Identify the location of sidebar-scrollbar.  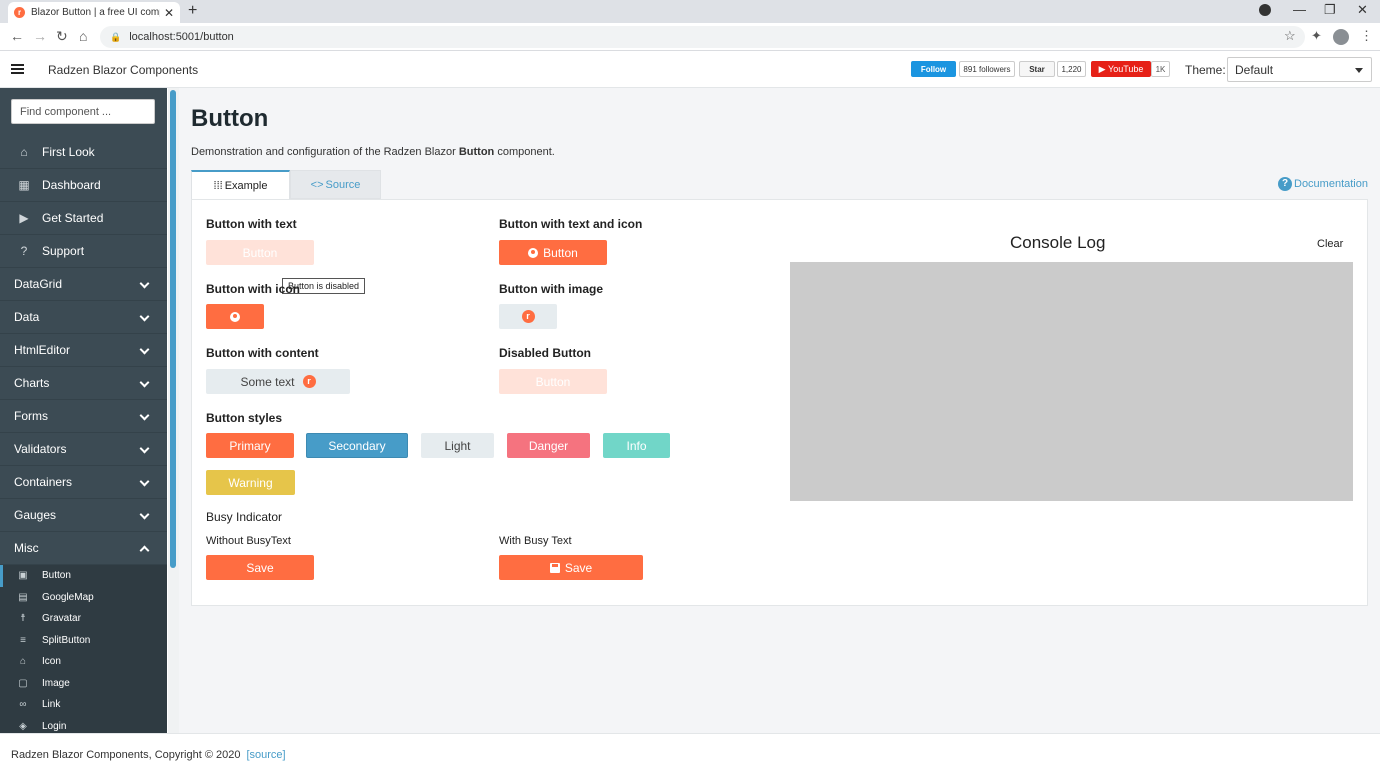
(173, 410).